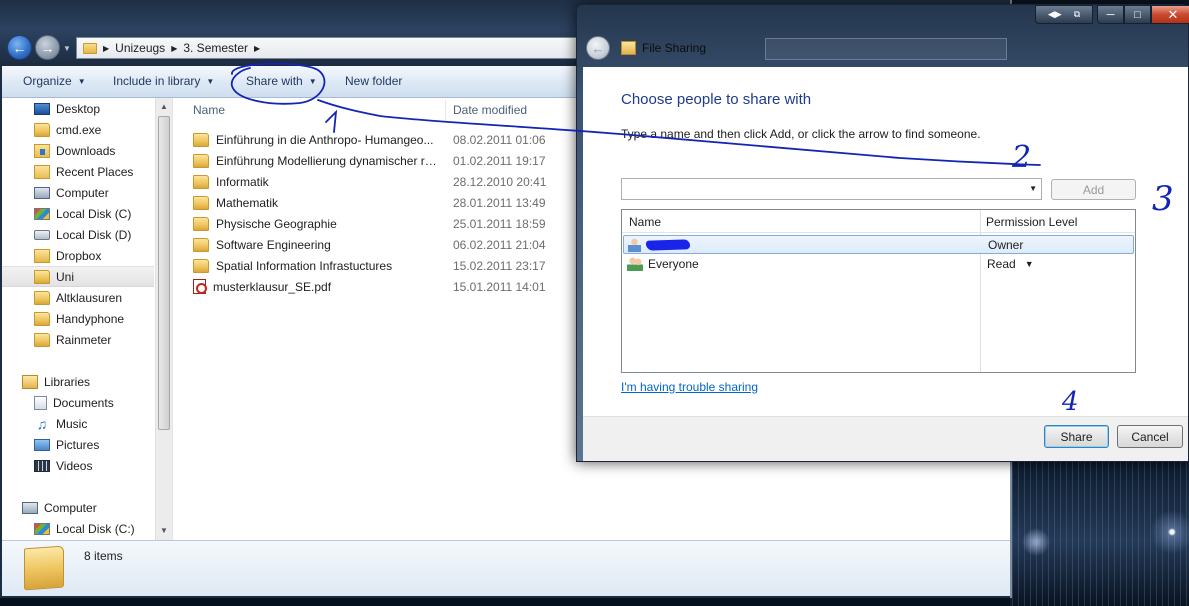 Image resolution: width=1189 pixels, height=606 pixels. Describe the element at coordinates (490, 110) in the screenshot. I see `column-header-date-modified: Date modified` at that location.